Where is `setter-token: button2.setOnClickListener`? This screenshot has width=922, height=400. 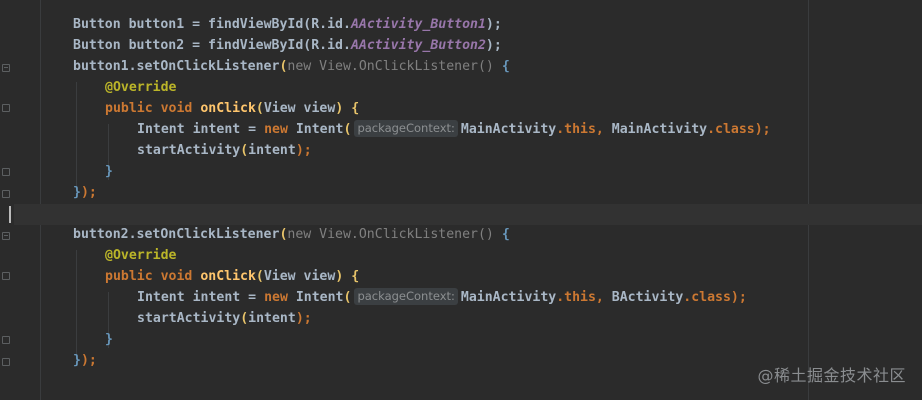 setter-token: button2.setOnClickListener is located at coordinates (176, 234).